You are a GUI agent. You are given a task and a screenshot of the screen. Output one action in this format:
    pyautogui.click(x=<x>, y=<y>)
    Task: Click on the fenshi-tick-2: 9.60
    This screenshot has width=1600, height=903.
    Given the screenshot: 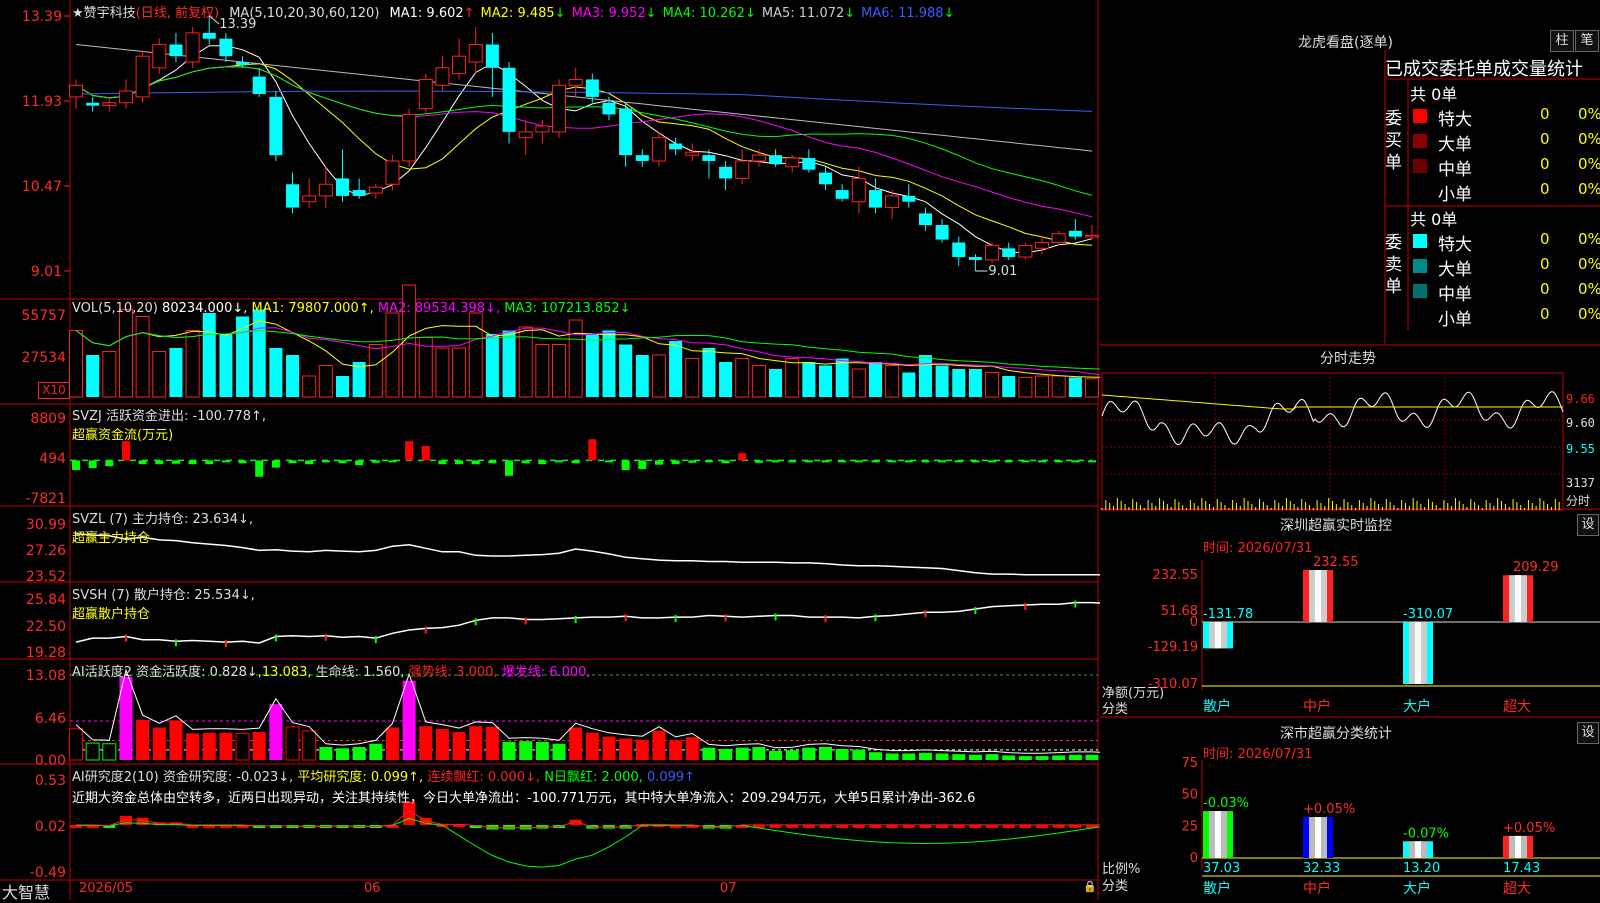 What is the action you would take?
    pyautogui.click(x=1580, y=423)
    